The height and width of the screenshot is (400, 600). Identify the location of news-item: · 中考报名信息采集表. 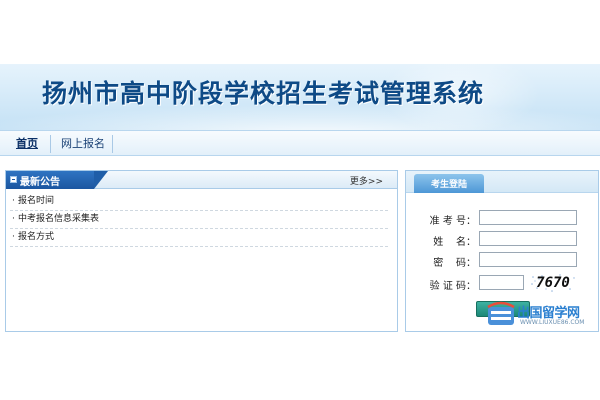
(199, 220).